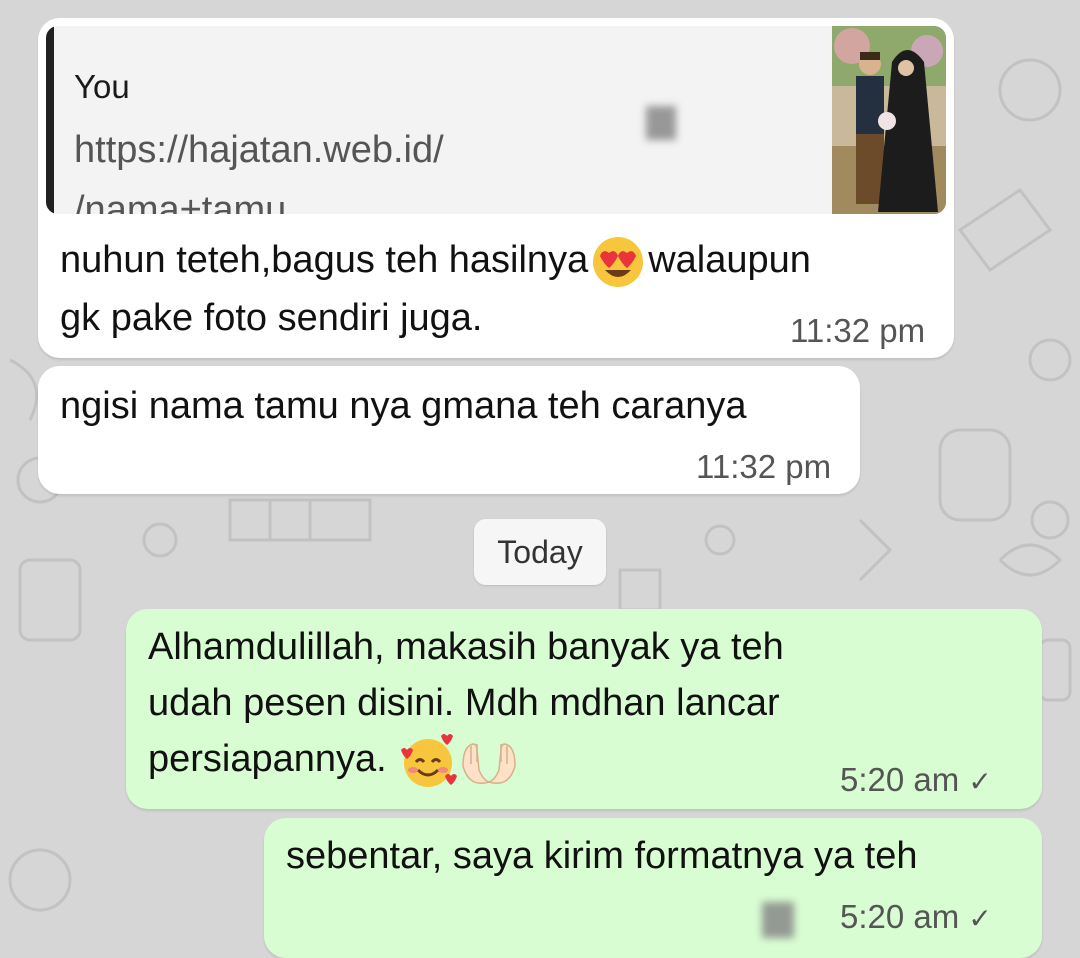 The image size is (1080, 958). Describe the element at coordinates (489, 763) in the screenshot. I see `palms-up-together-emoji` at that location.